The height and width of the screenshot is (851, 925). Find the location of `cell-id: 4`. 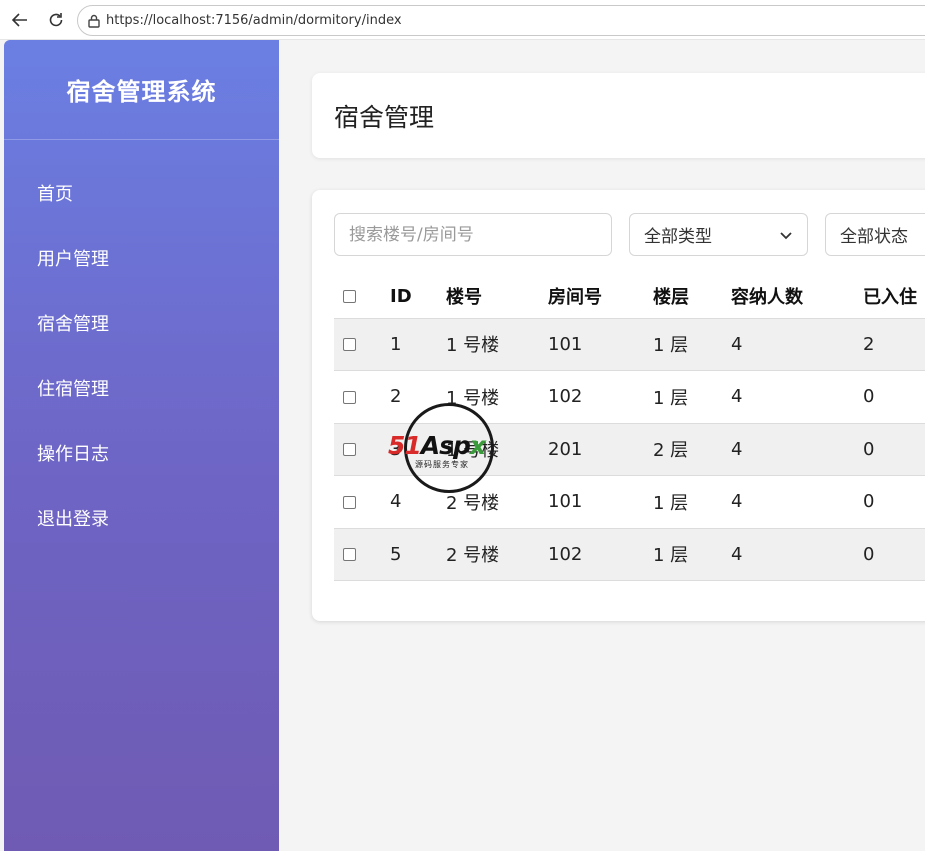

cell-id: 4 is located at coordinates (418, 501).